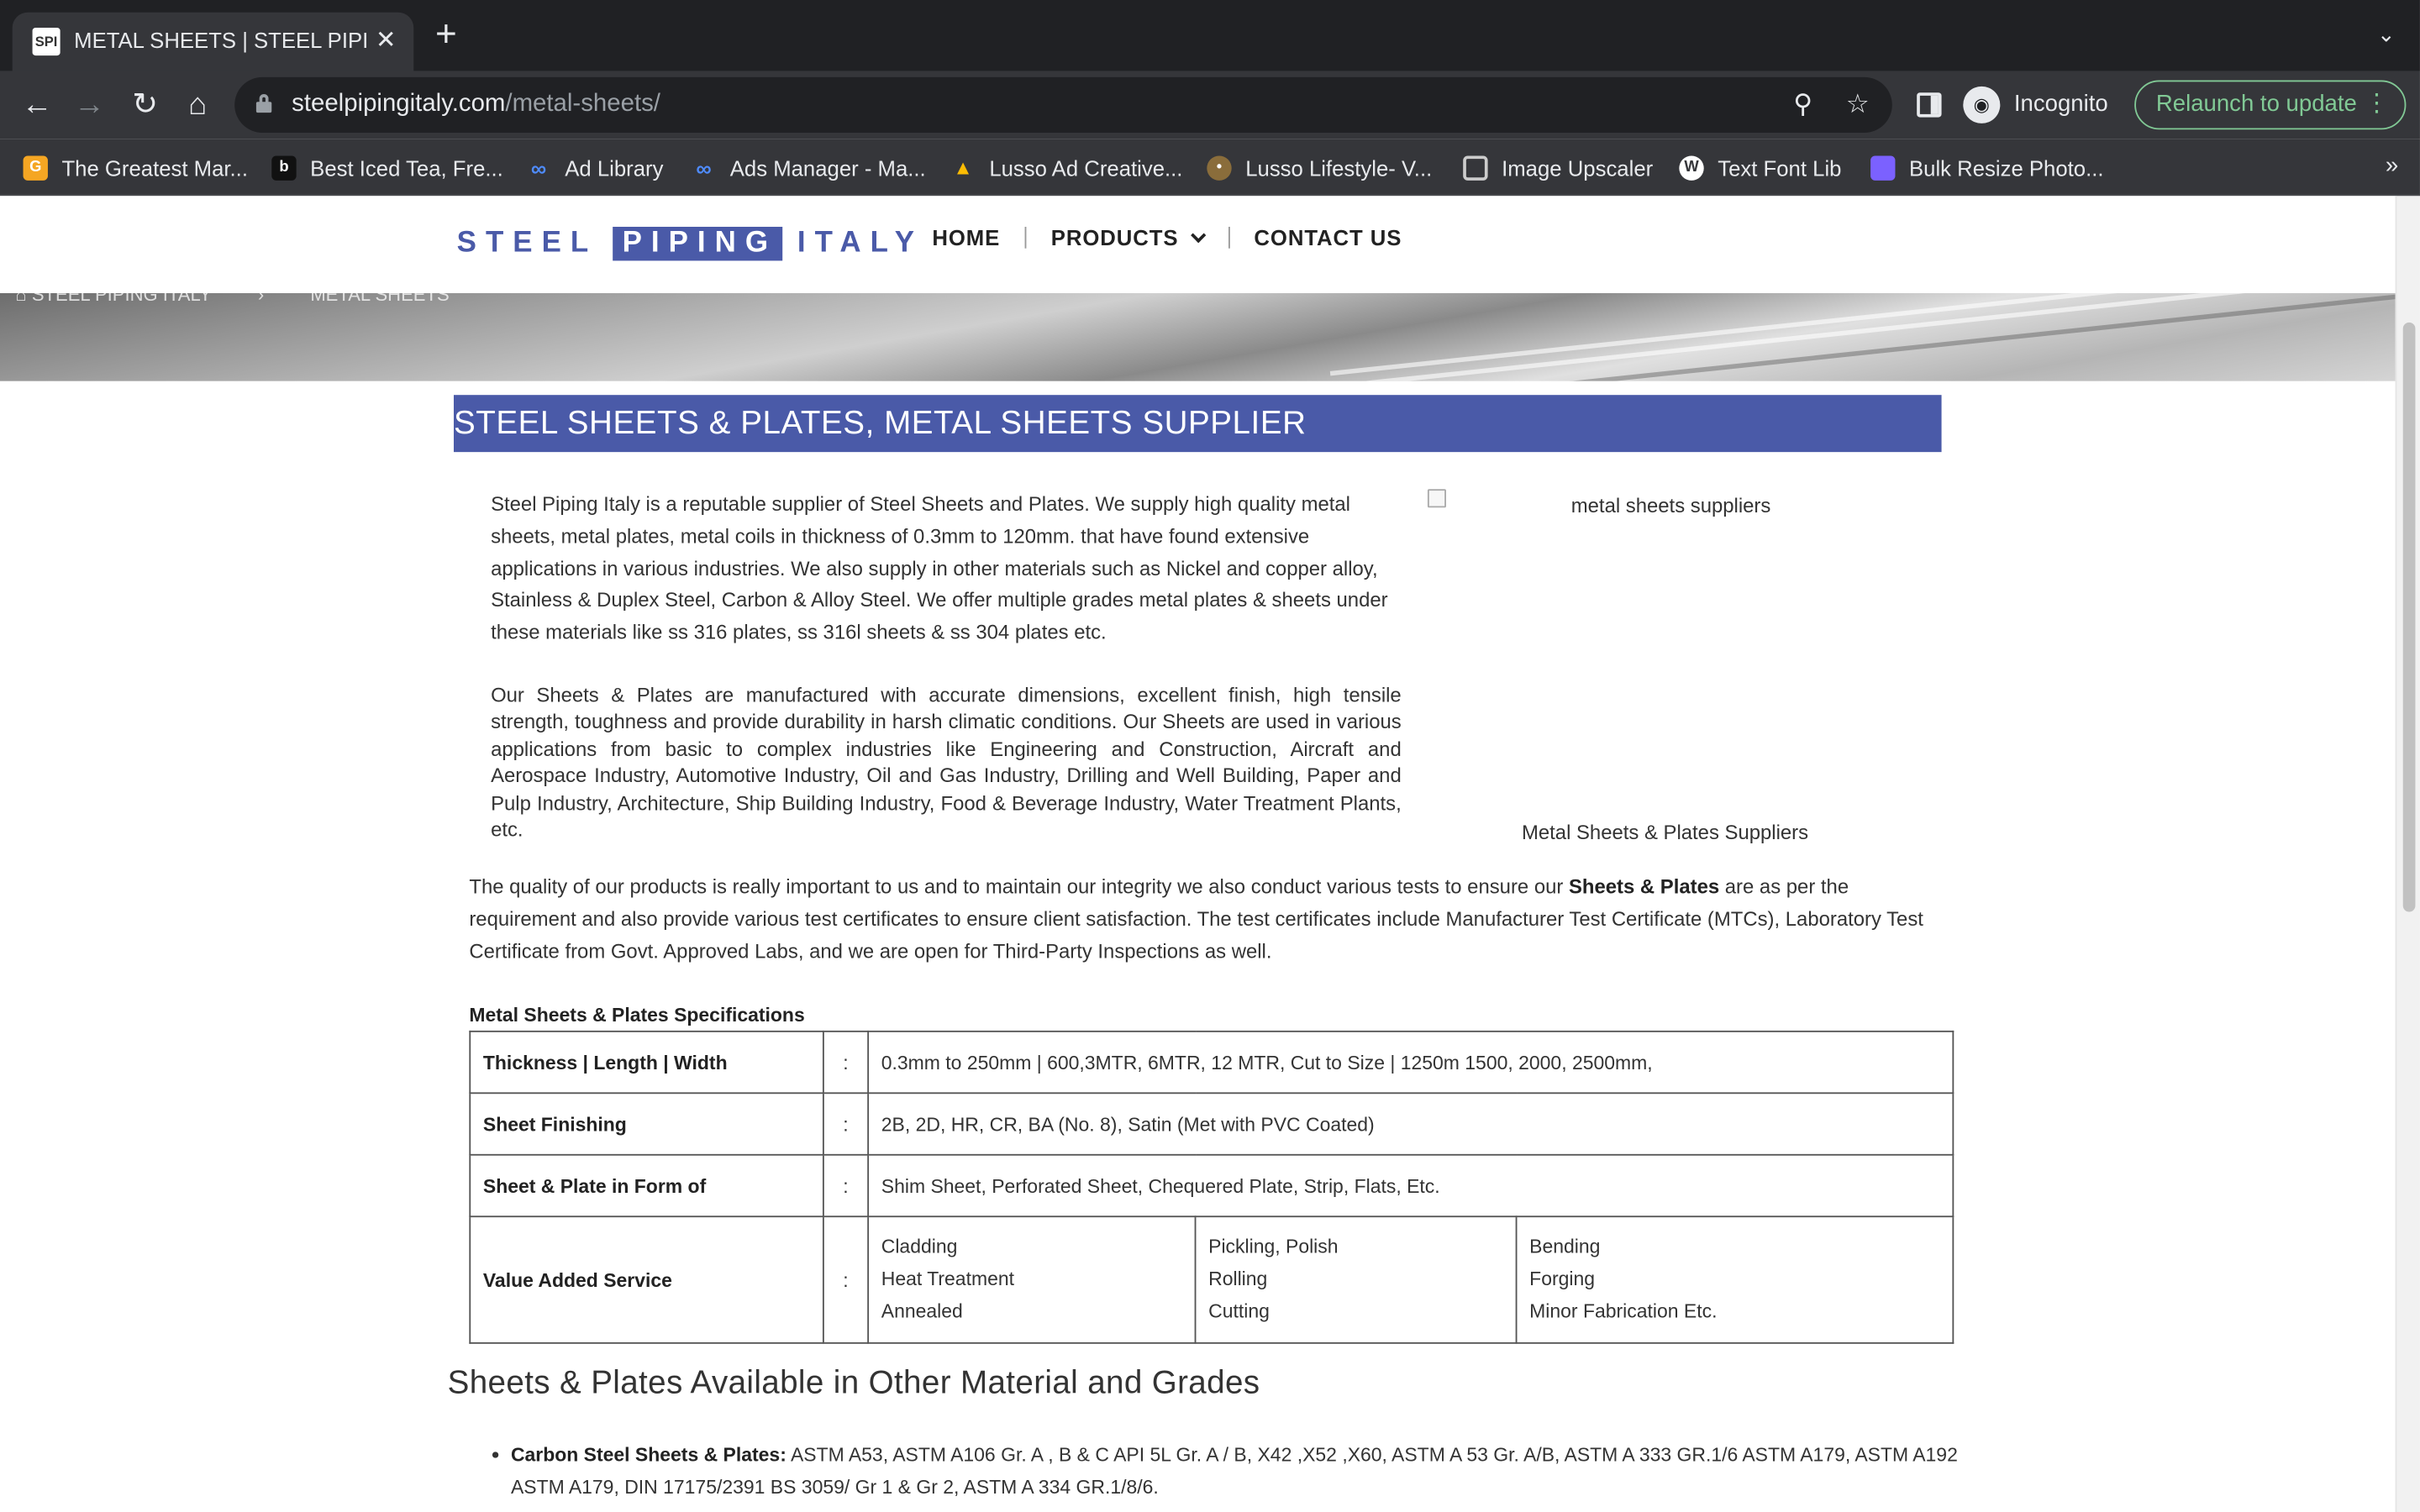 The image size is (2420, 1512). What do you see at coordinates (1128, 237) in the screenshot?
I see `nav-products: PRODUCTS` at bounding box center [1128, 237].